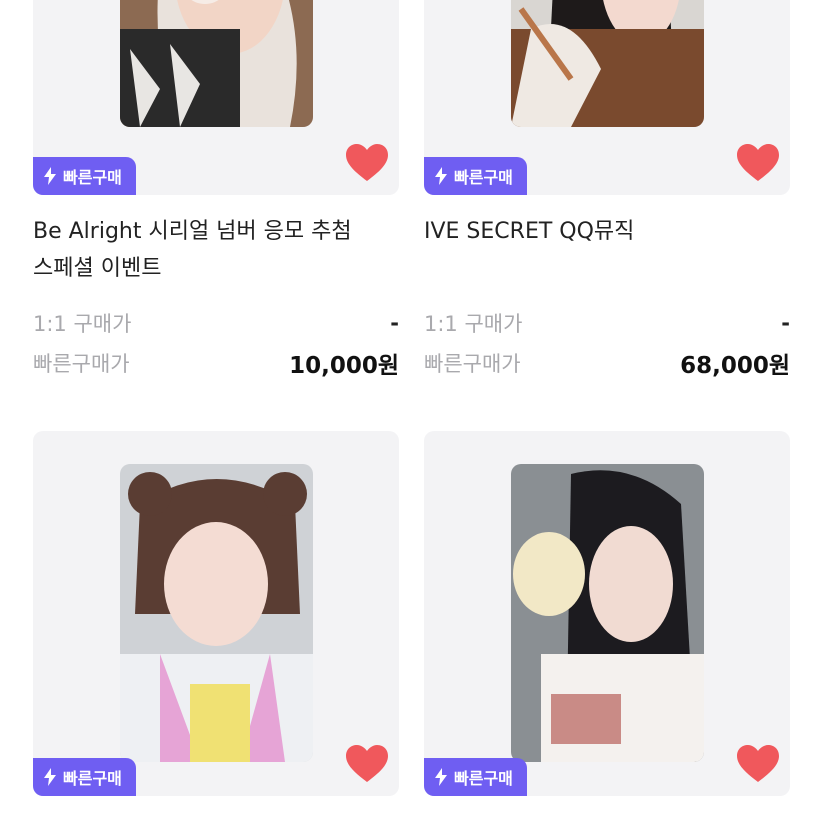  Describe the element at coordinates (192, 231) in the screenshot. I see `product-title-line-1: Be Alright 시리얼 넘버 응모 추첨` at that location.